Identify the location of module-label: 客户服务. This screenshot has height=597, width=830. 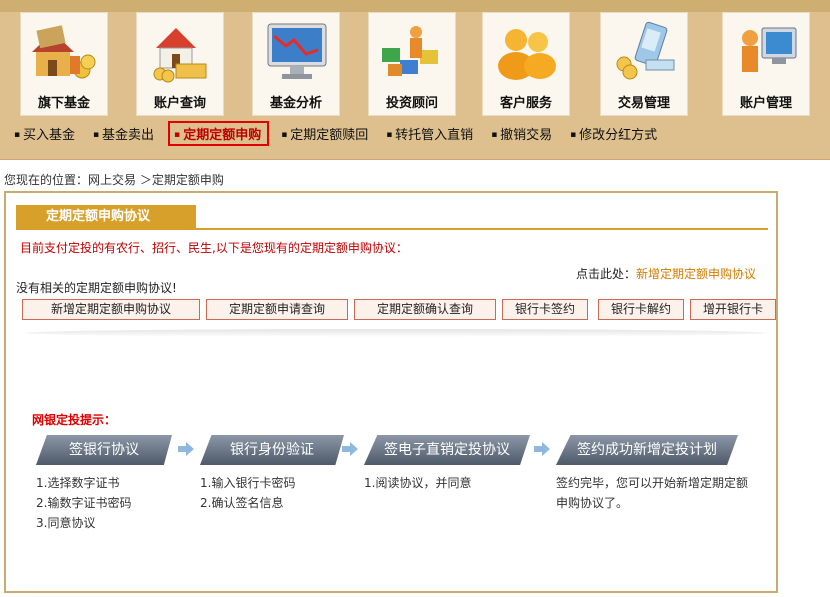
(525, 103).